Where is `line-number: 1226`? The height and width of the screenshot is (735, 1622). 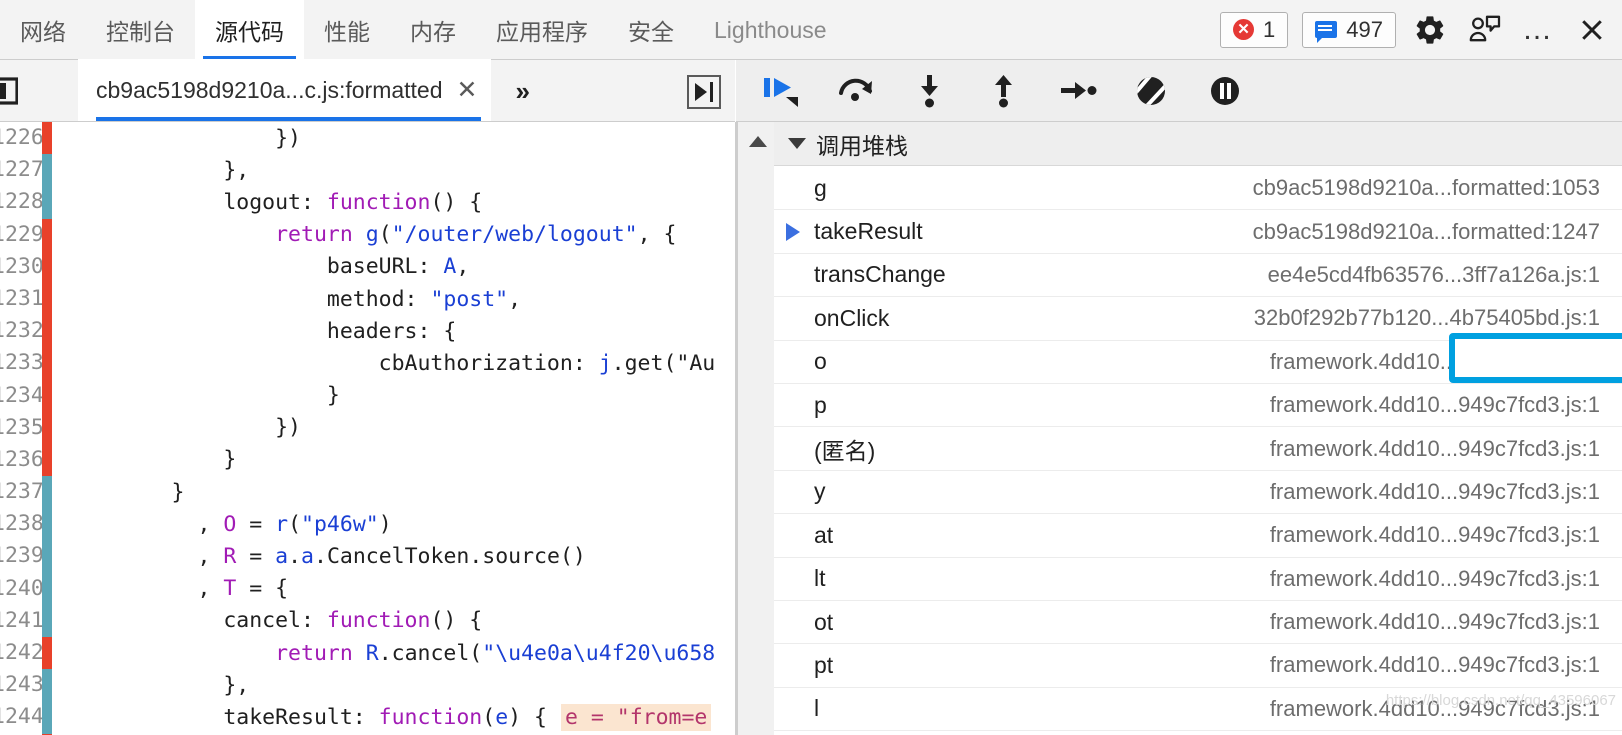
line-number: 1226 is located at coordinates (22, 138).